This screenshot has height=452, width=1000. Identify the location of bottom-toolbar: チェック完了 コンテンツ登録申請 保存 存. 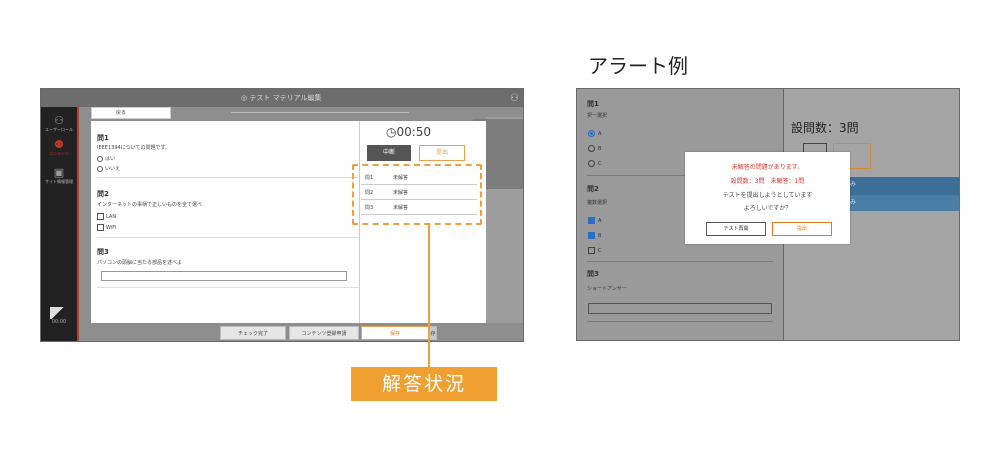
(301, 332).